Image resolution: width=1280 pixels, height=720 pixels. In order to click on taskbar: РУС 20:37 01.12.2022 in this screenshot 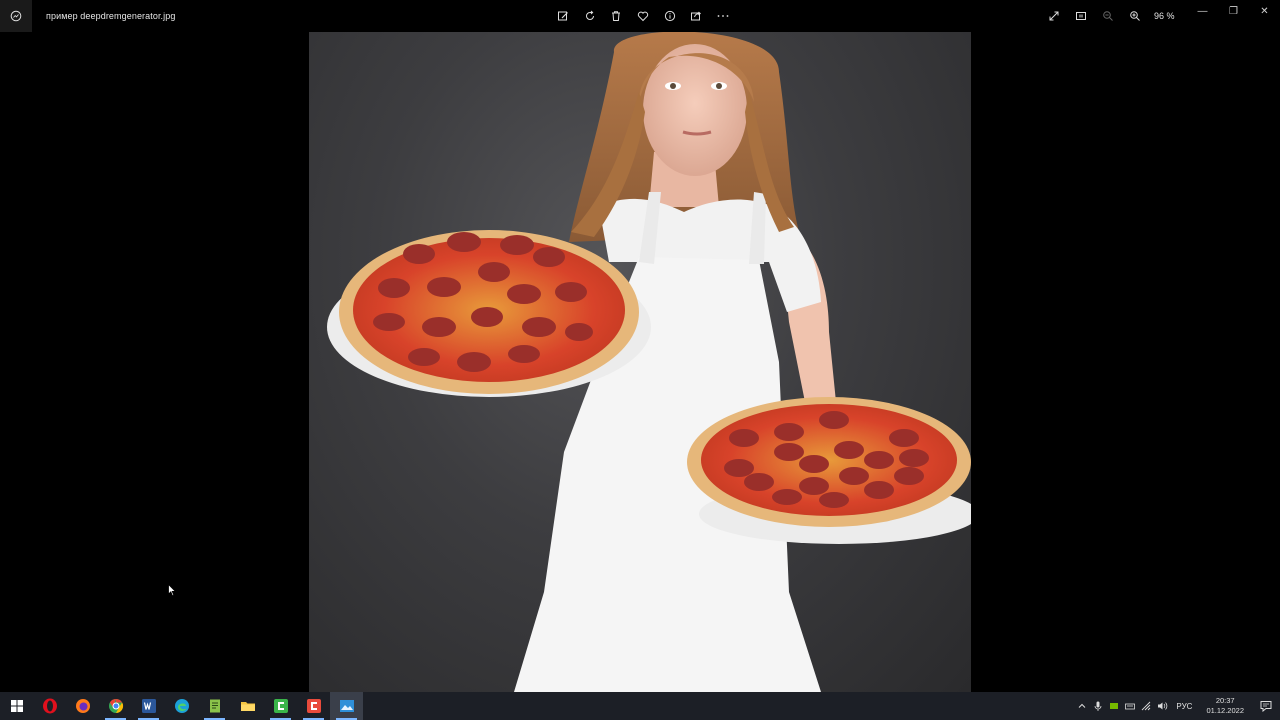, I will do `click(640, 706)`.